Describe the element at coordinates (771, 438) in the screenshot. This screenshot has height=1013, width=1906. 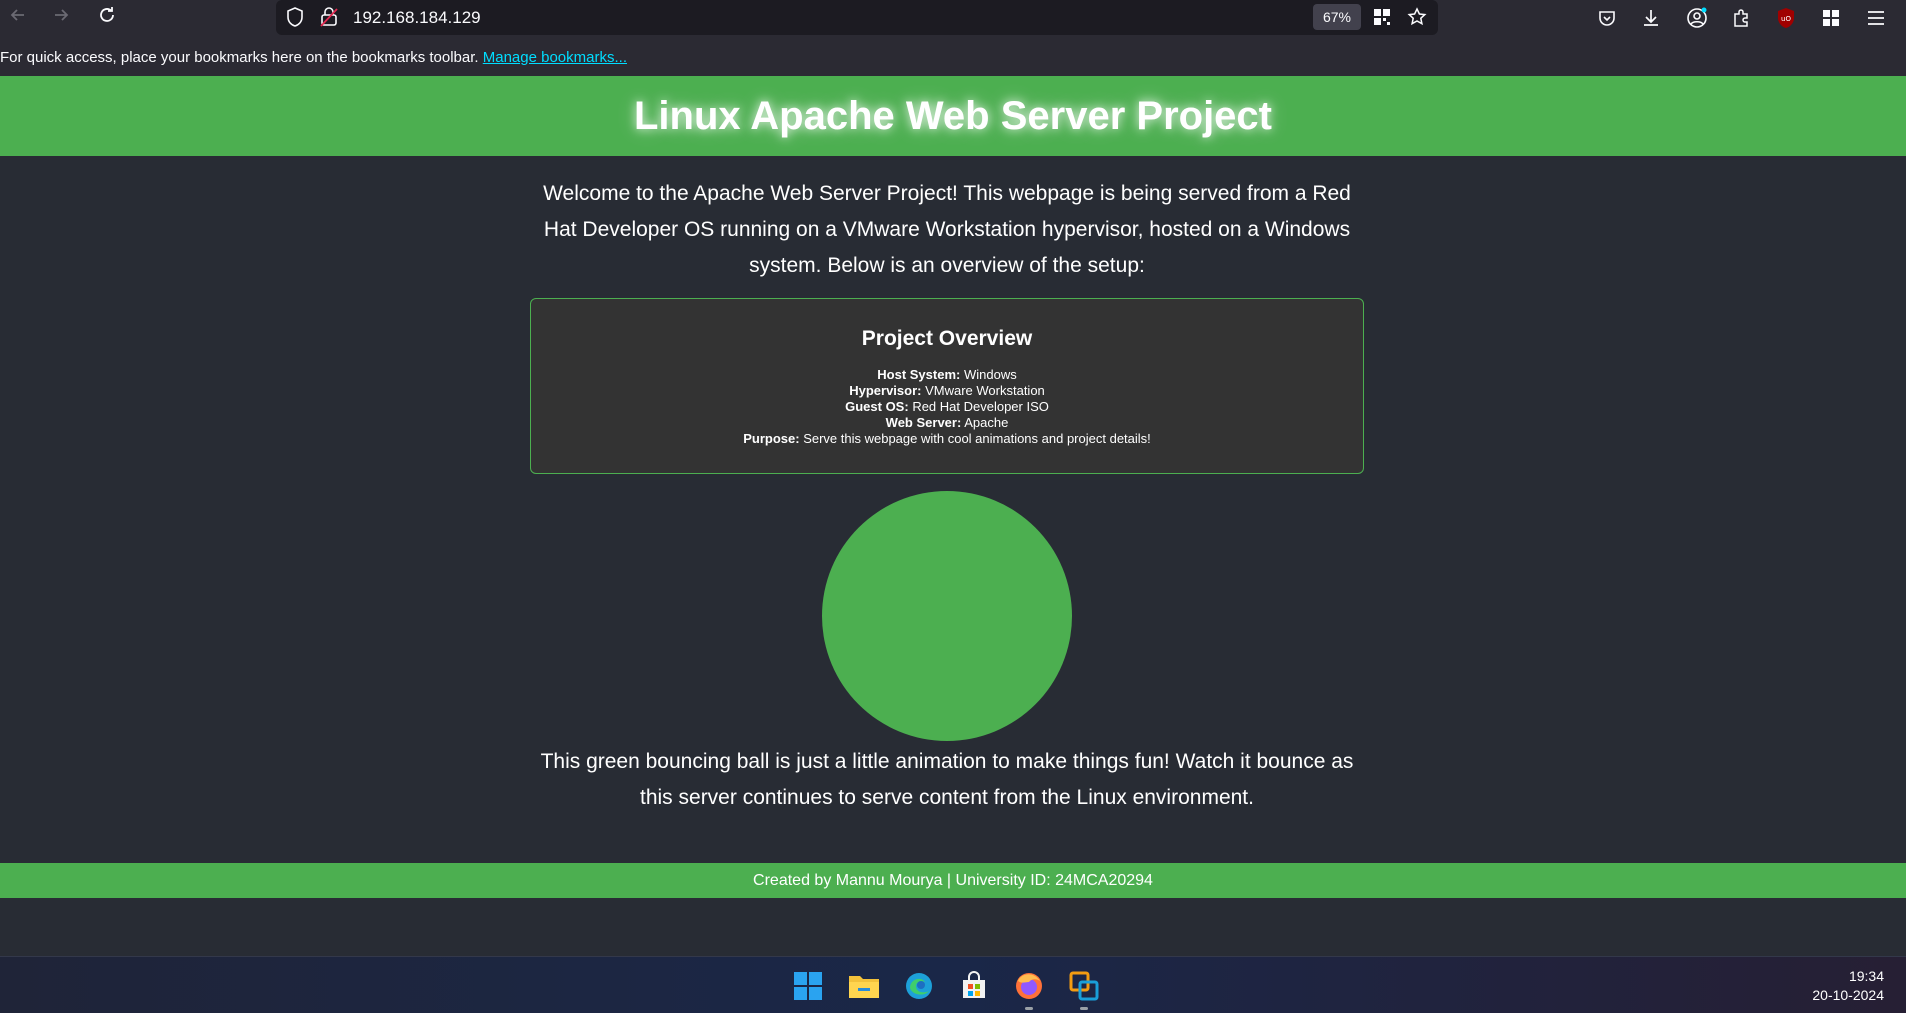
I see `overview-label: Purpose:` at that location.